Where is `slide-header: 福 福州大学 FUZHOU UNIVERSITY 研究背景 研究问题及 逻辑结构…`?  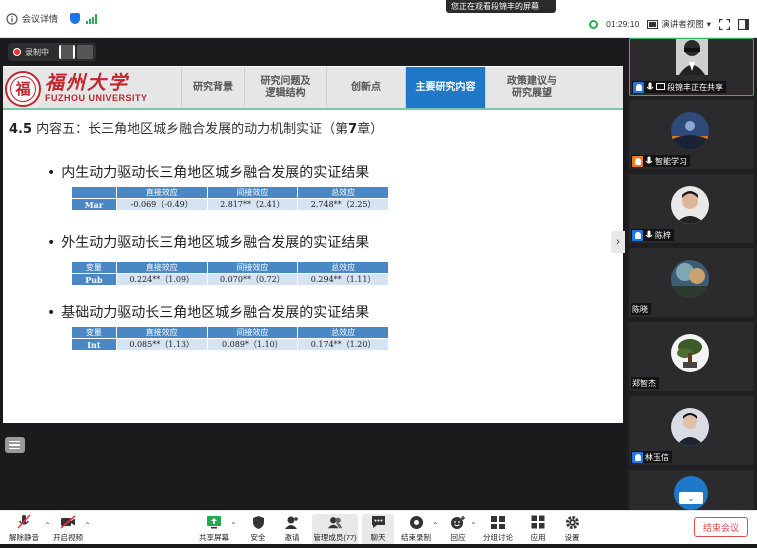 slide-header: 福 福州大学 FUZHOU UNIVERSITY 研究背景 研究问题及 逻辑结构… is located at coordinates (313, 88).